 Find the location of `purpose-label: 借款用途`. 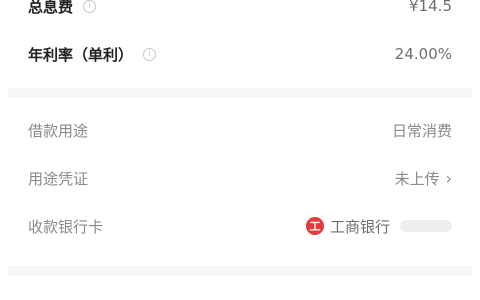

purpose-label: 借款用途 is located at coordinates (58, 130).